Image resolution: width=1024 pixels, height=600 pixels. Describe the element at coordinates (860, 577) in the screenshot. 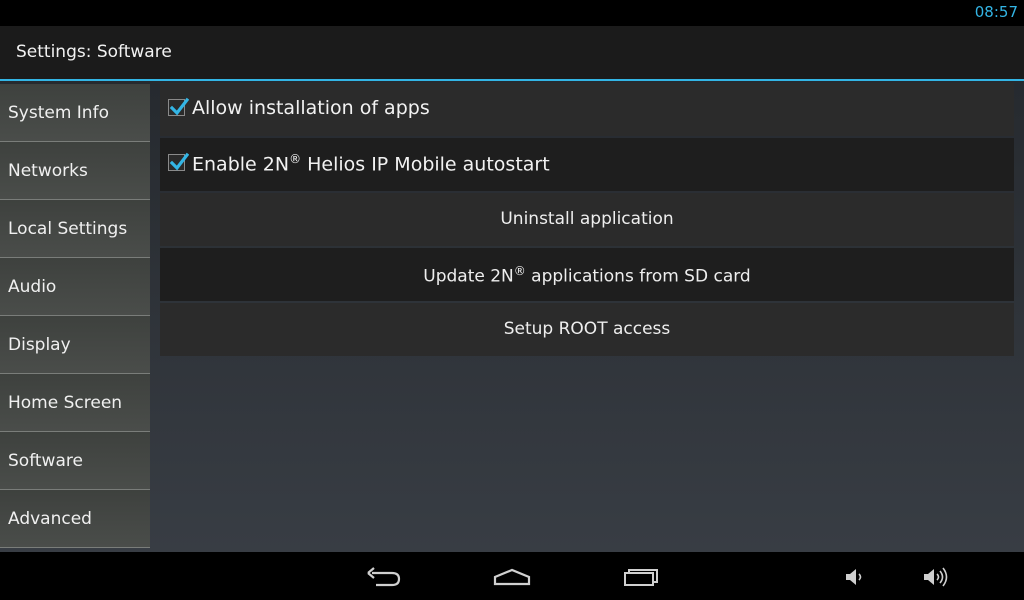

I see `volume-down-icon` at that location.